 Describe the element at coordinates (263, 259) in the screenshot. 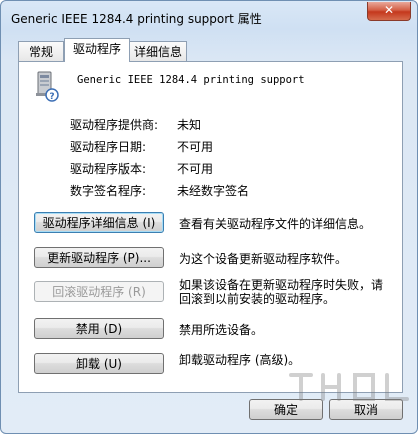

I see `update-driver-description: 为这个设备更新驱动程序软件。` at that location.